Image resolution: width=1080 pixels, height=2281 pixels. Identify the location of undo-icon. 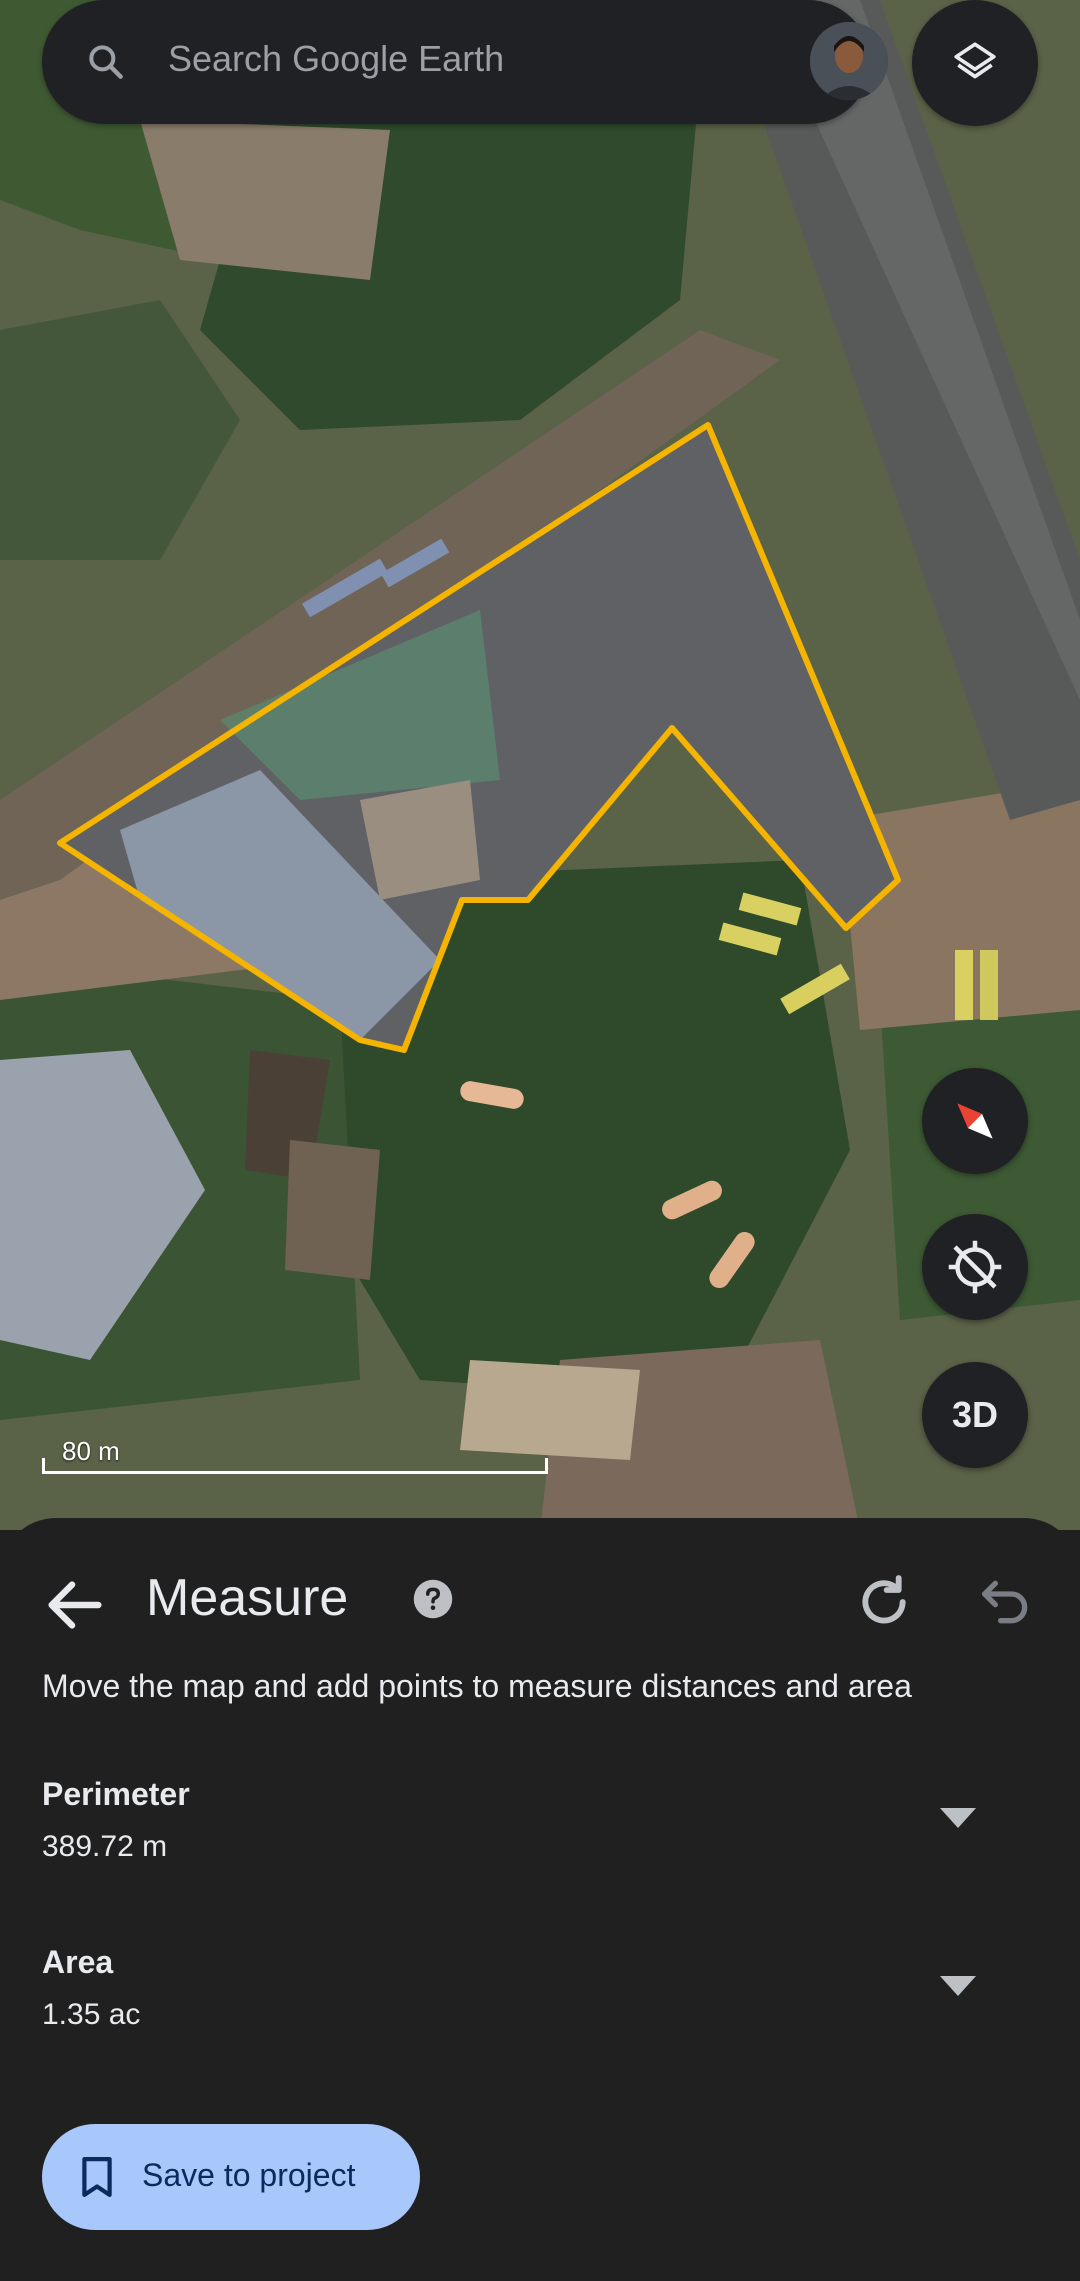
(1006, 1602).